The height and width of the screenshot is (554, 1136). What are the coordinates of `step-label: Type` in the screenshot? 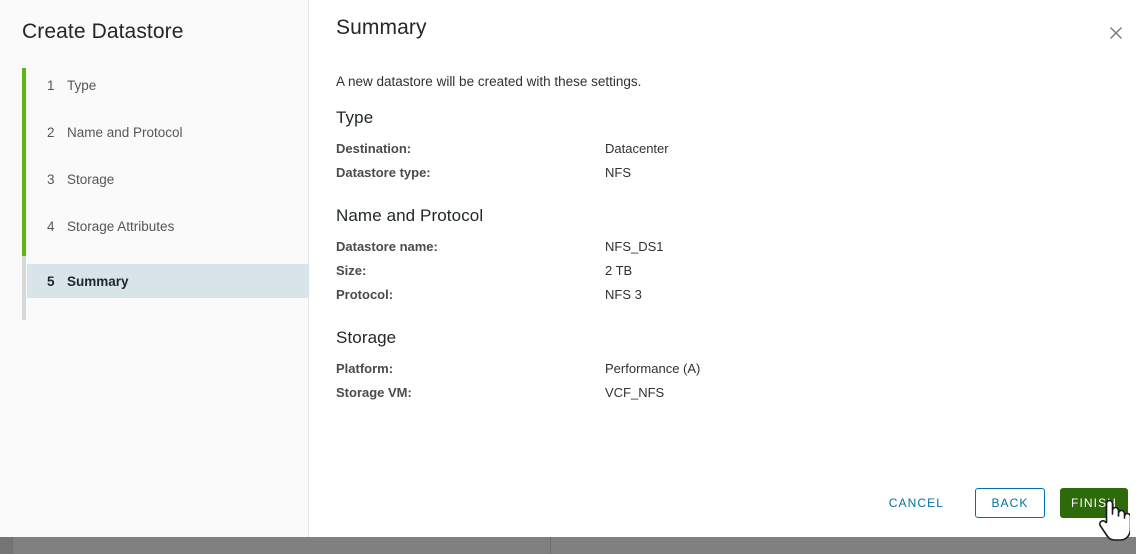 It's located at (82, 85).